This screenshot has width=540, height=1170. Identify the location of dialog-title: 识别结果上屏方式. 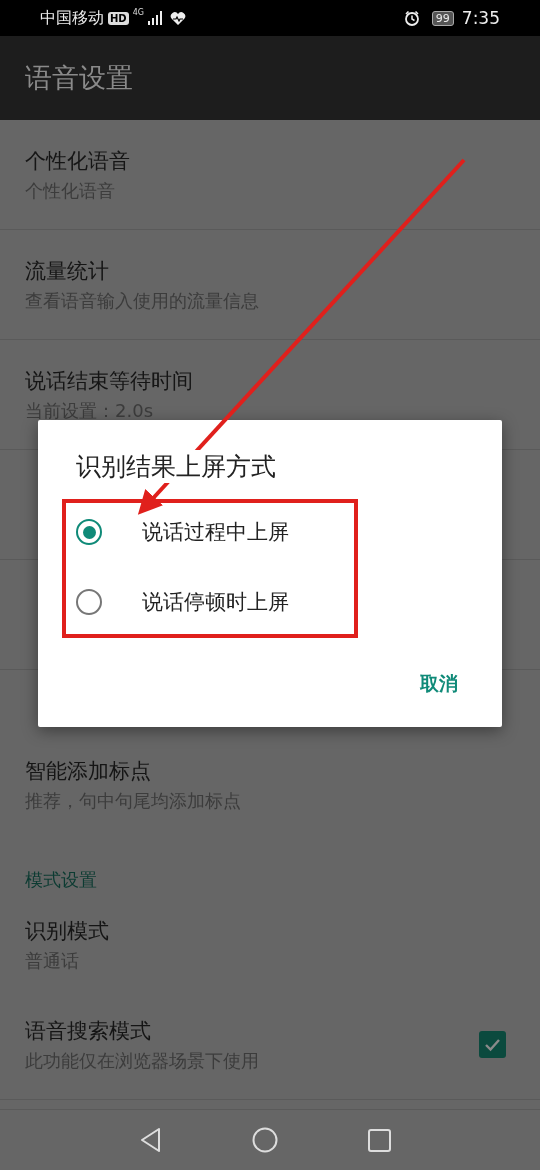
(176, 466).